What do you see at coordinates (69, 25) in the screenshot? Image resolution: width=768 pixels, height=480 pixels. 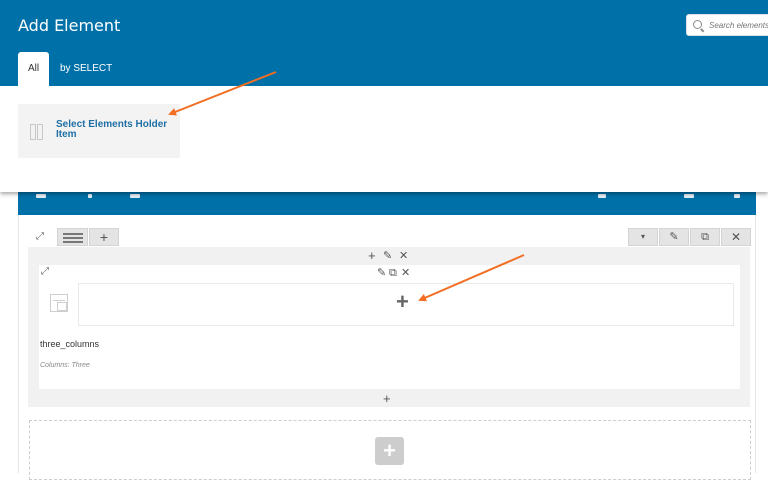 I see `modal-title: Add Element` at bounding box center [69, 25].